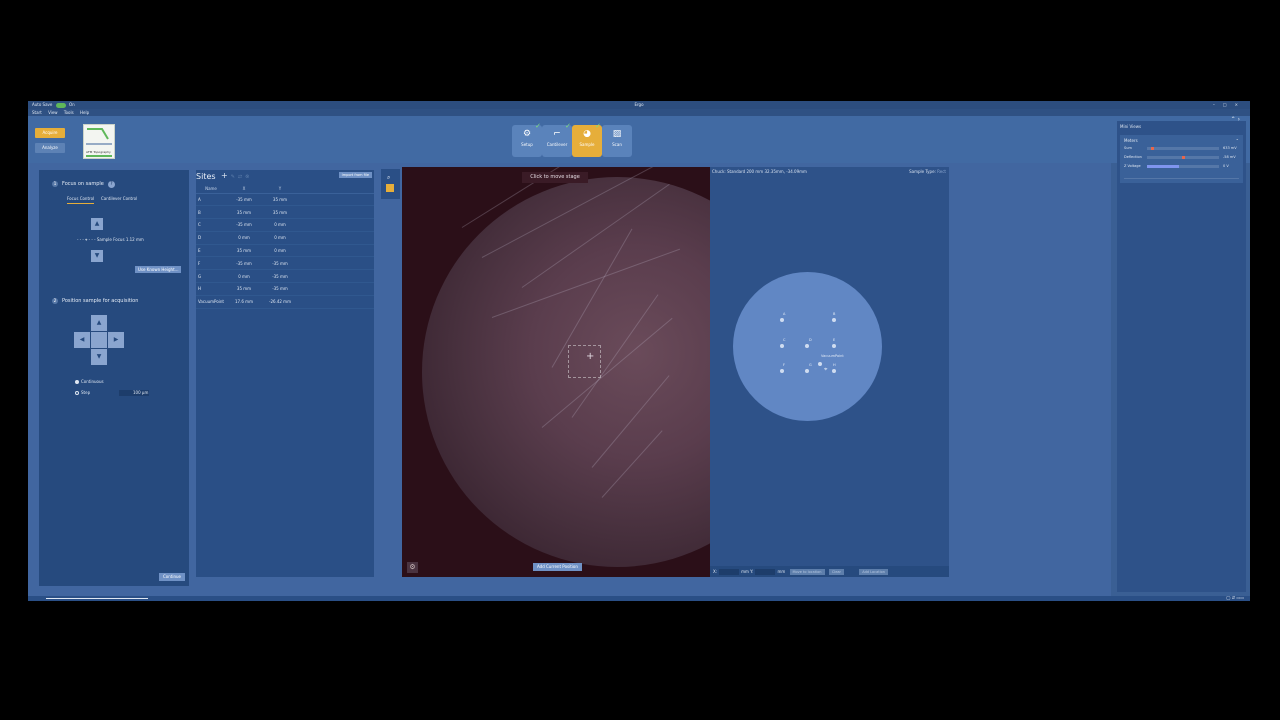 The height and width of the screenshot is (720, 1280). What do you see at coordinates (84, 112) in the screenshot?
I see `menu-help: Help` at bounding box center [84, 112].